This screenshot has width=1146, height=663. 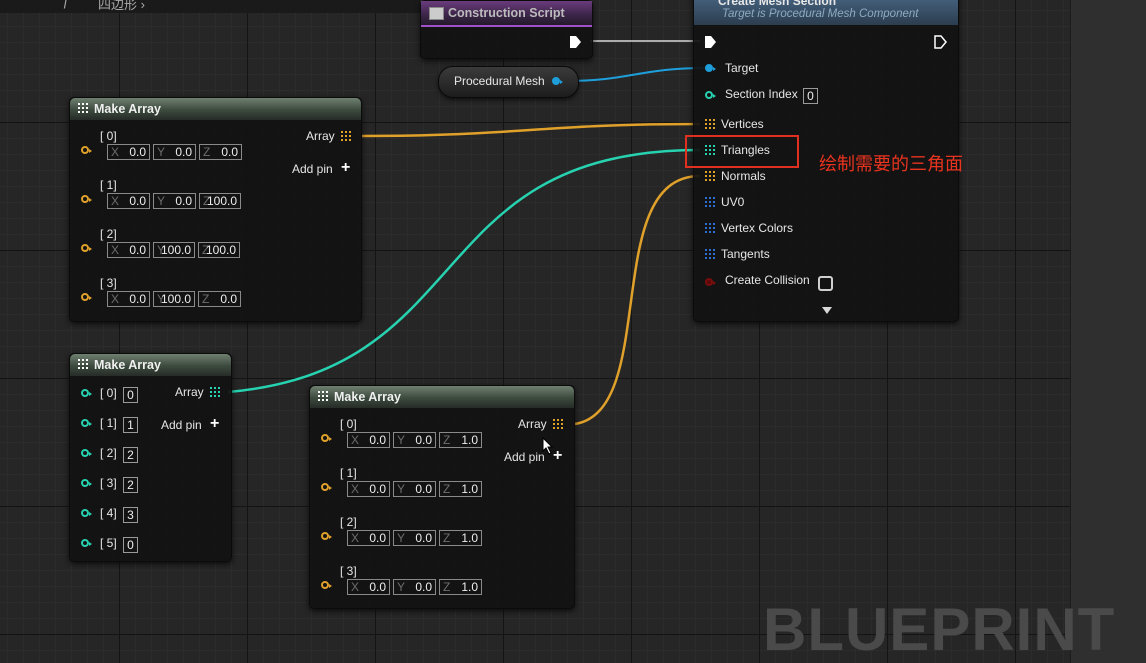 What do you see at coordinates (827, 310) in the screenshot?
I see `chevron-down-icon` at bounding box center [827, 310].